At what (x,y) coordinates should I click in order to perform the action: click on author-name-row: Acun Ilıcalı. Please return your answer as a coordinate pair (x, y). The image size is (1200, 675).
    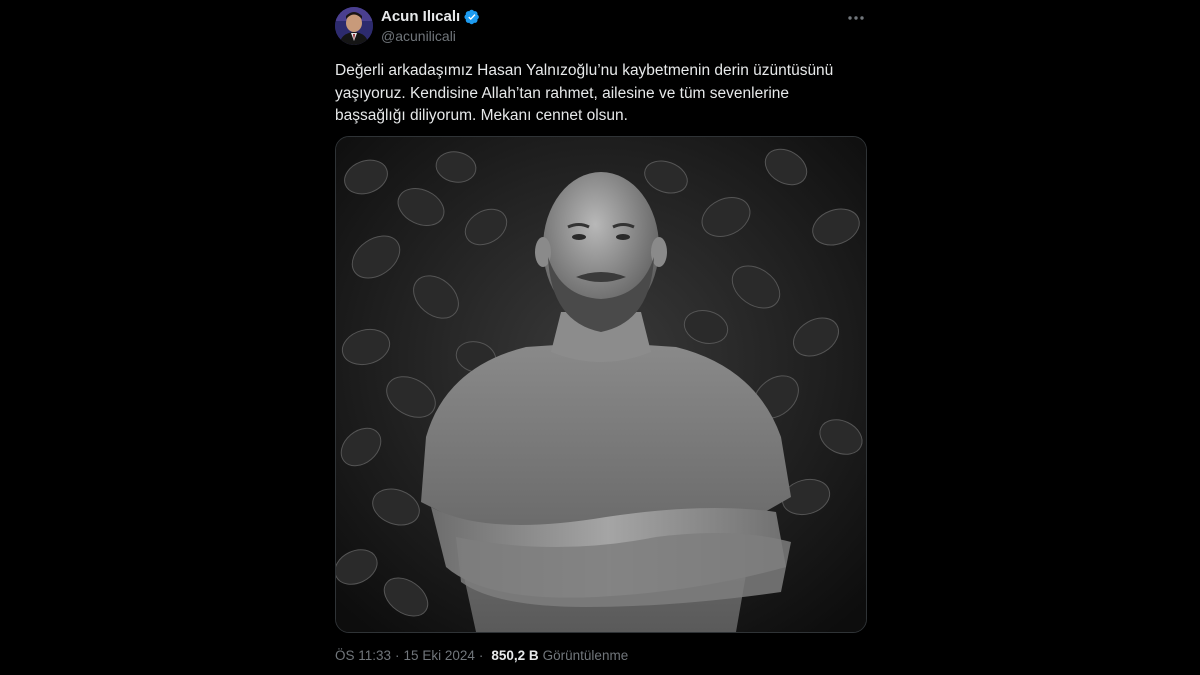
    Looking at the image, I should click on (430, 16).